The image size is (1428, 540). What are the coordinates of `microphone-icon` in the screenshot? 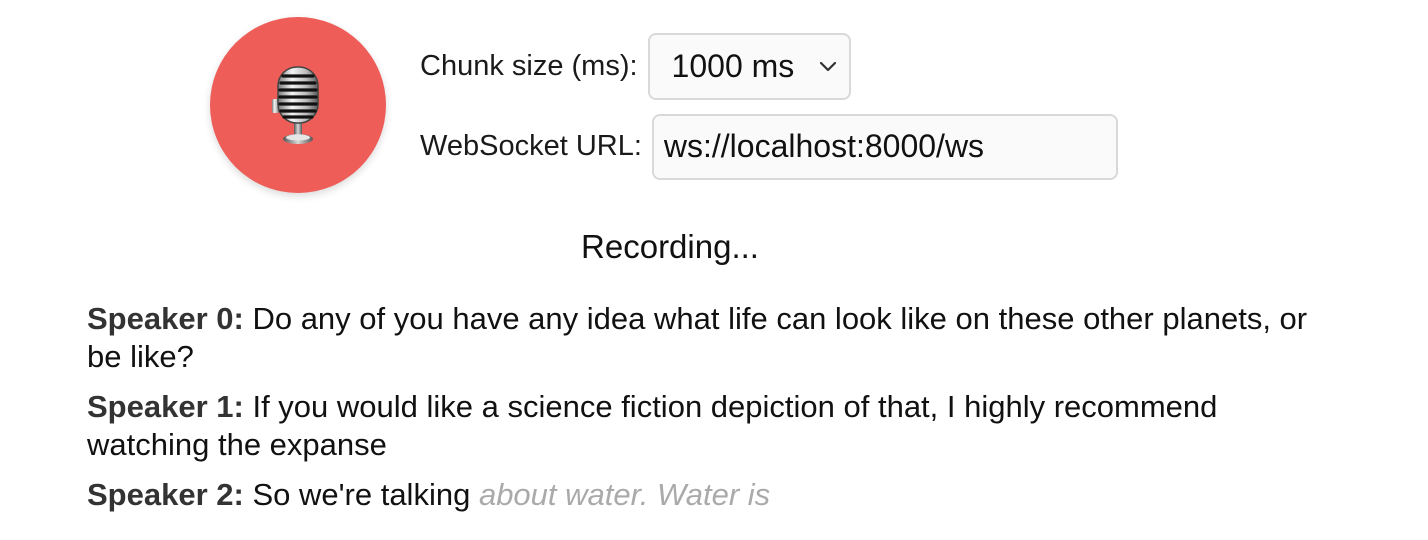 It's located at (295, 105).